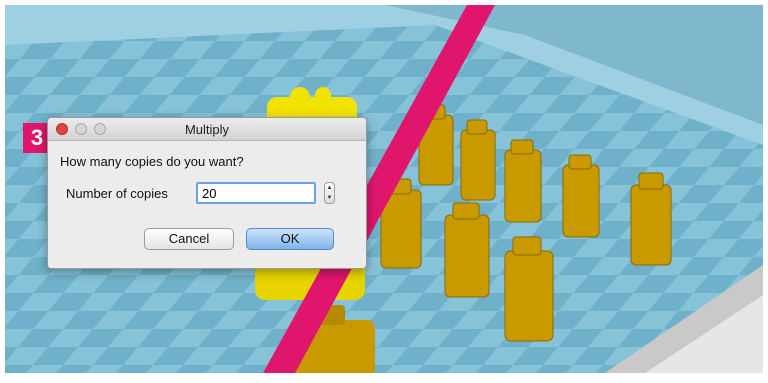 This screenshot has width=768, height=383. I want to click on dialog-title: Multiply, so click(207, 129).